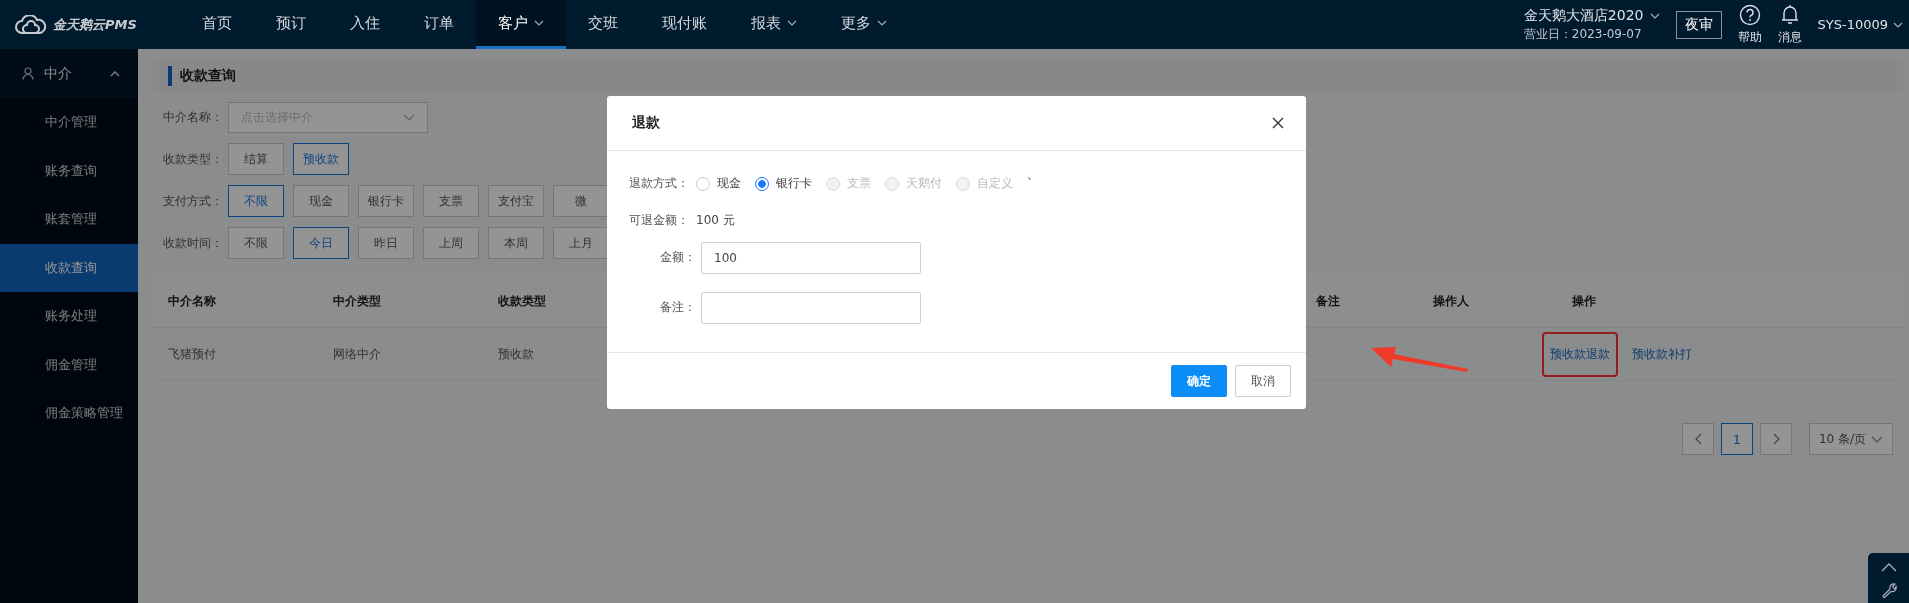 The image size is (1909, 603). I want to click on sidebar-group: 中介, so click(69, 73).